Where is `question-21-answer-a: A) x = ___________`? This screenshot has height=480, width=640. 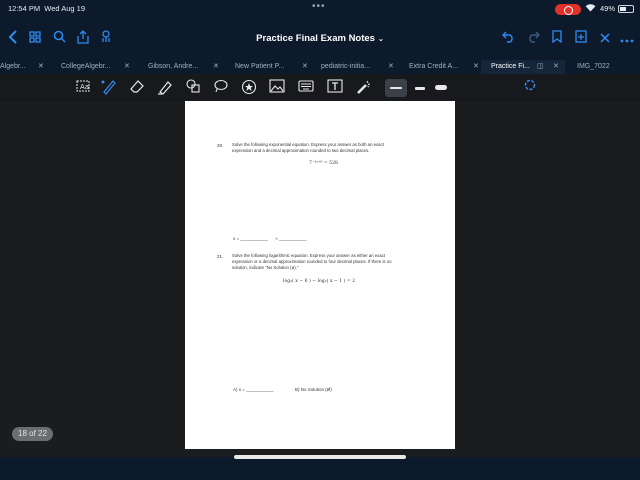 question-21-answer-a: A) x = ___________ is located at coordinates (253, 389).